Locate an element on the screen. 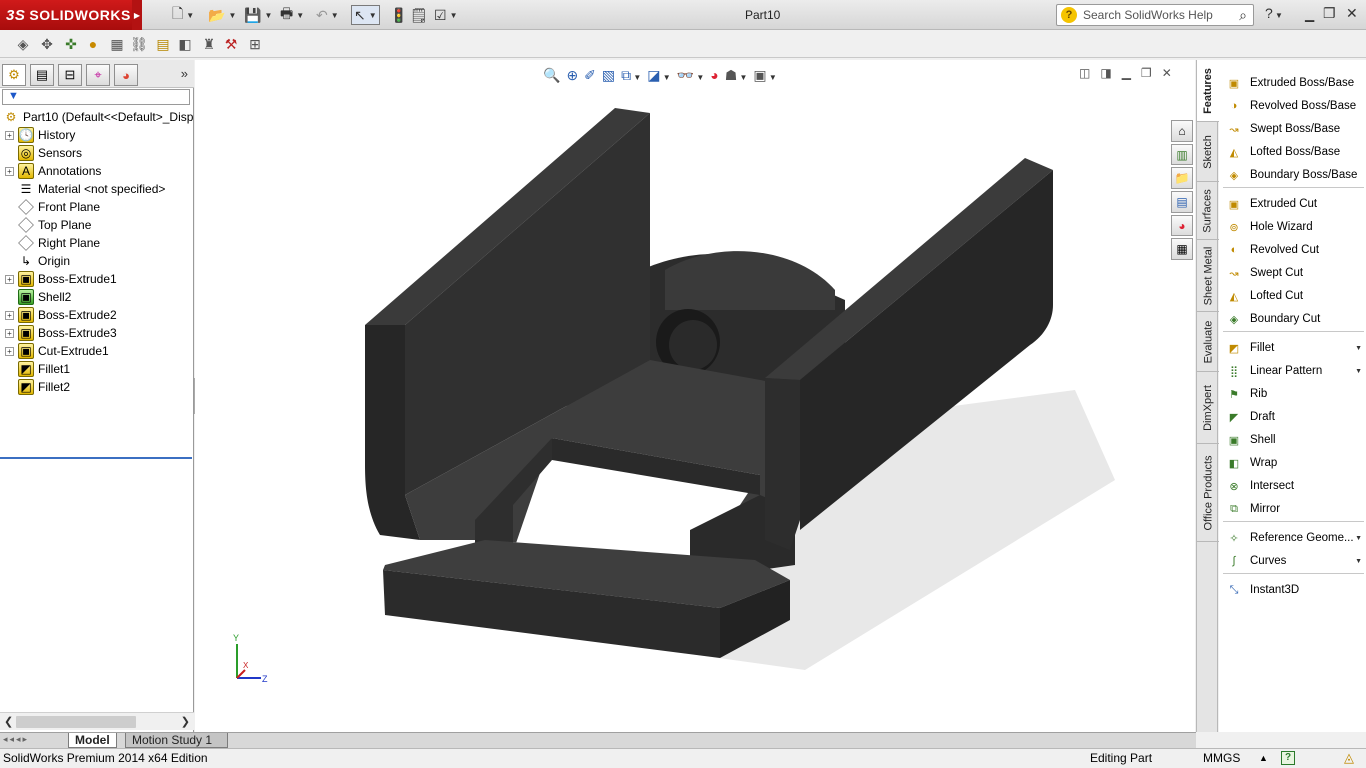 The width and height of the screenshot is (1366, 768). cm-tab-features: Features is located at coordinates (1208, 91).